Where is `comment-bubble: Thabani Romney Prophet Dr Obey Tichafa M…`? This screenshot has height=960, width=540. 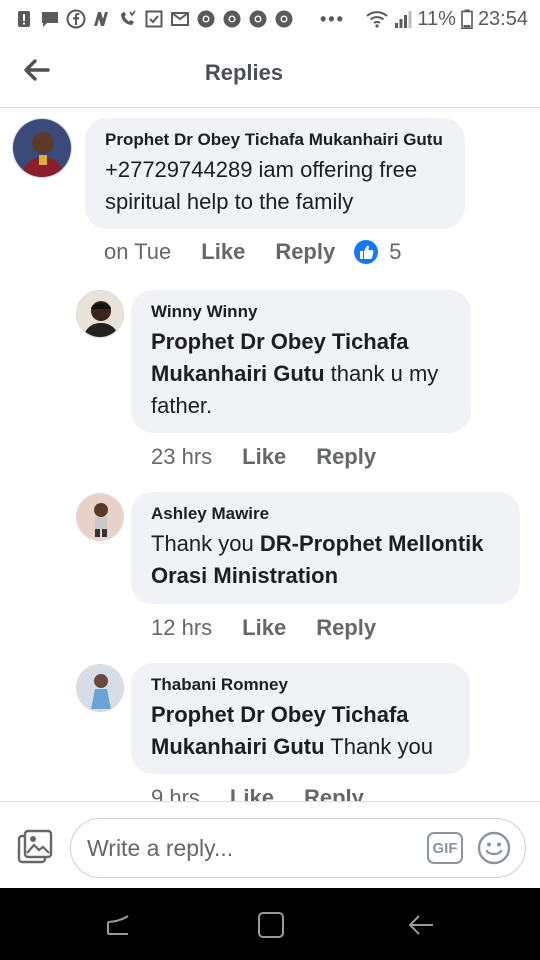 comment-bubble: Thabani Romney Prophet Dr Obey Tichafa M… is located at coordinates (300, 718).